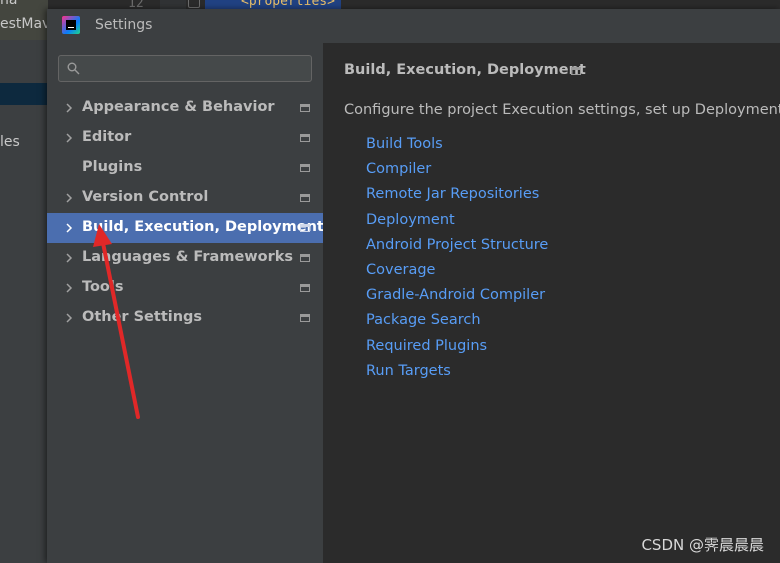 The image size is (780, 563). I want to click on sidebar-item: Editor, so click(185, 138).